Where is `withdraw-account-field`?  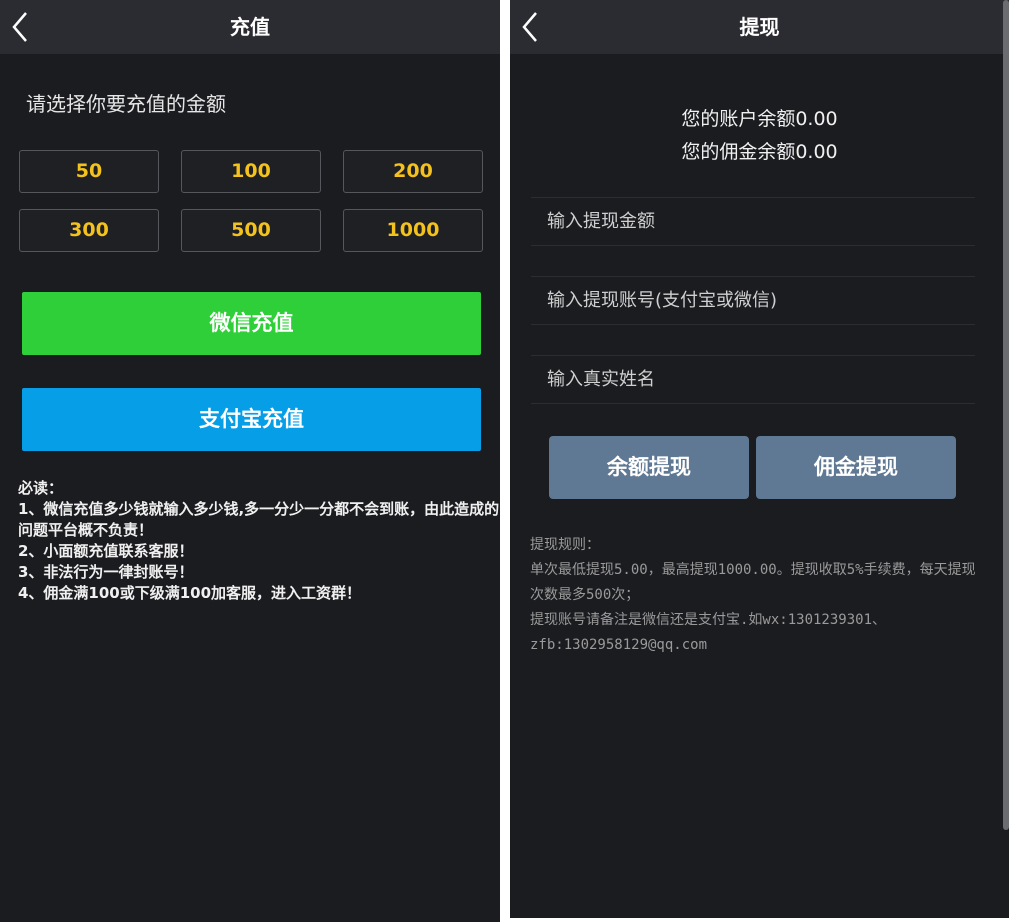 withdraw-account-field is located at coordinates (753, 300).